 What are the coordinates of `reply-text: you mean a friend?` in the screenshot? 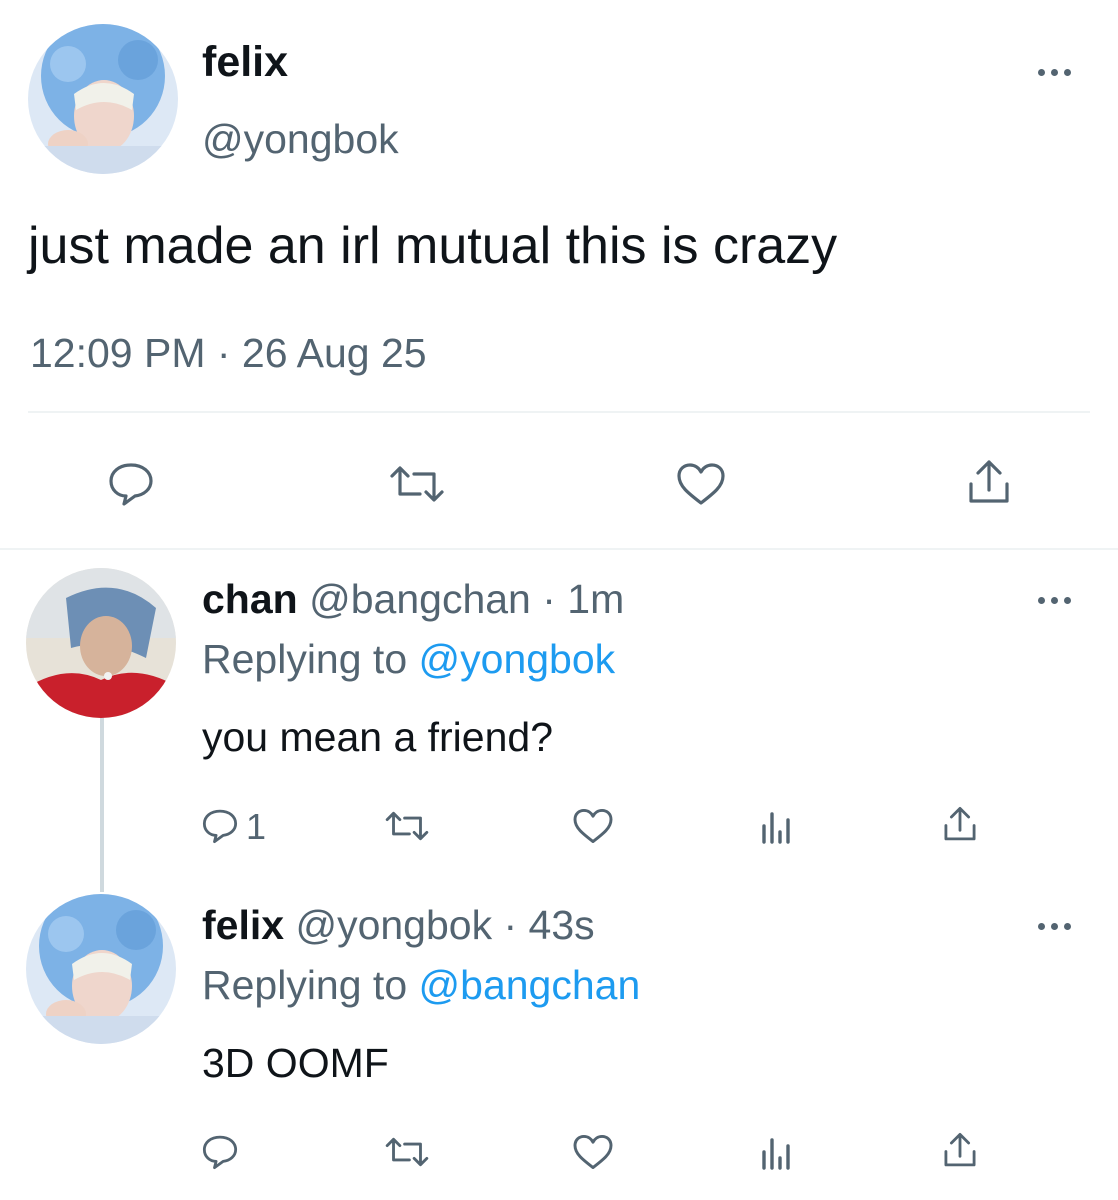 It's located at (378, 737).